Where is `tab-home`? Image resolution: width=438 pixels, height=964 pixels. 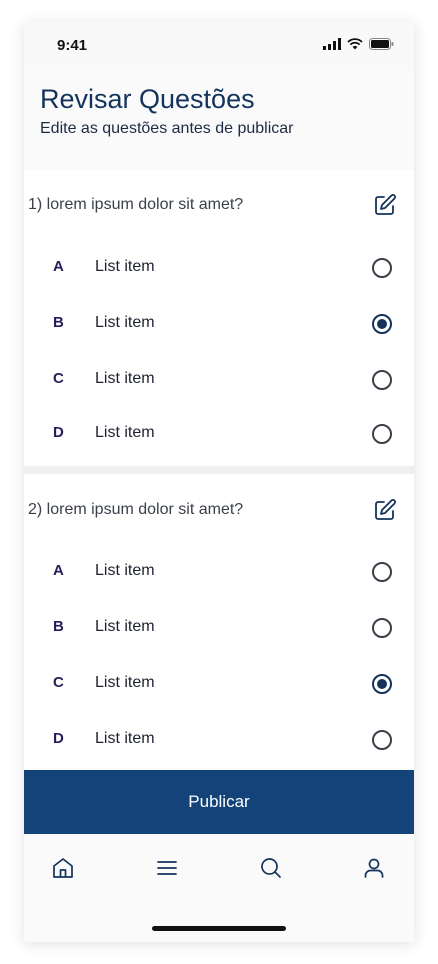
tab-home is located at coordinates (63, 868).